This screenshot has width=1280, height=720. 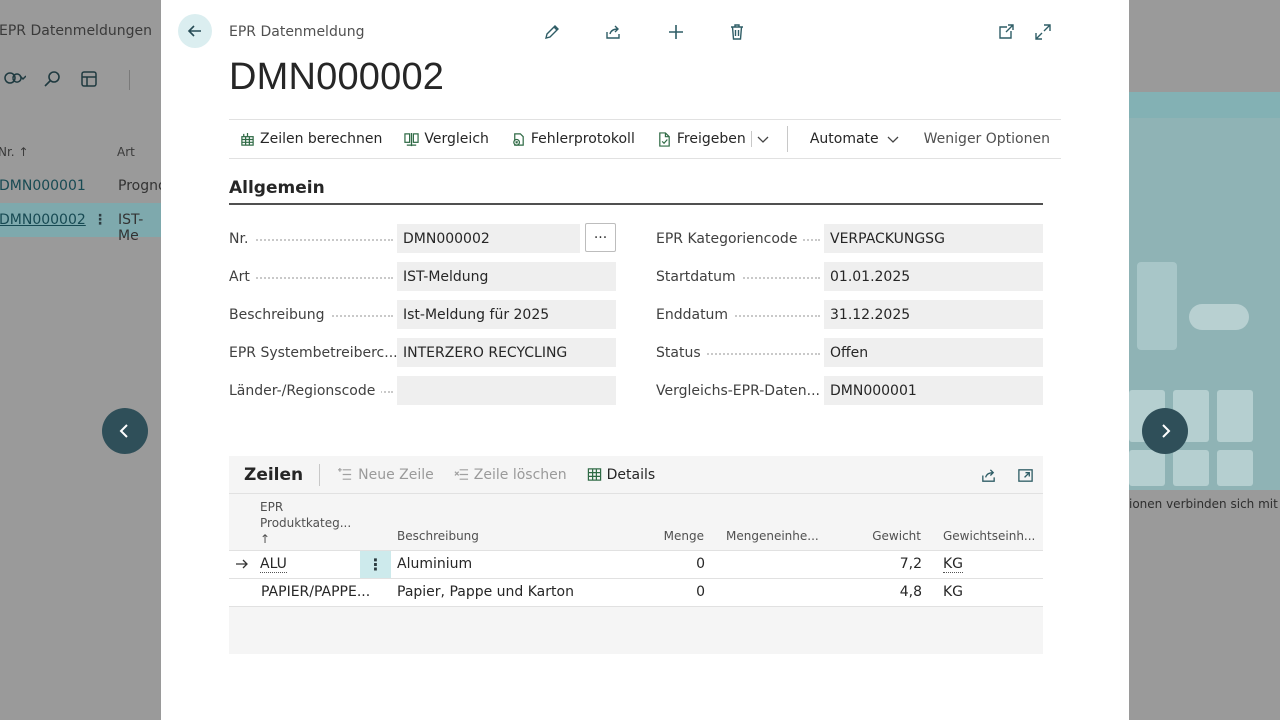 I want to click on list-toolbar, so click(x=51, y=81).